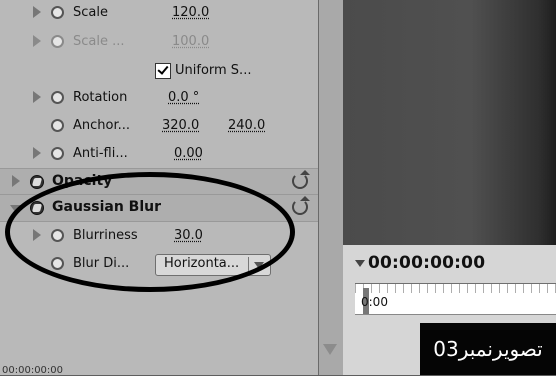 This screenshot has height=376, width=556. I want to click on anchor-row: Anchor... 320.0 240.0, so click(159, 126).